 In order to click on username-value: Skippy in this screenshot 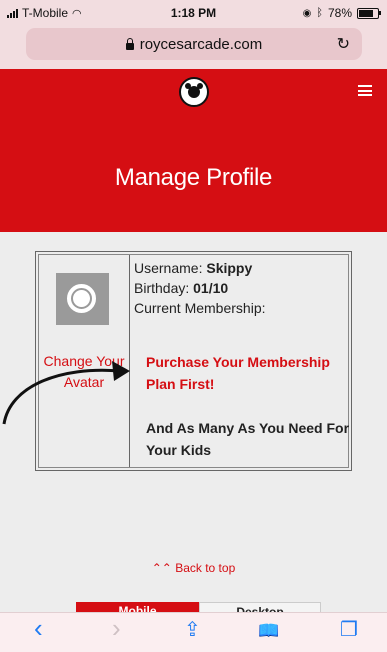, I will do `click(229, 268)`.